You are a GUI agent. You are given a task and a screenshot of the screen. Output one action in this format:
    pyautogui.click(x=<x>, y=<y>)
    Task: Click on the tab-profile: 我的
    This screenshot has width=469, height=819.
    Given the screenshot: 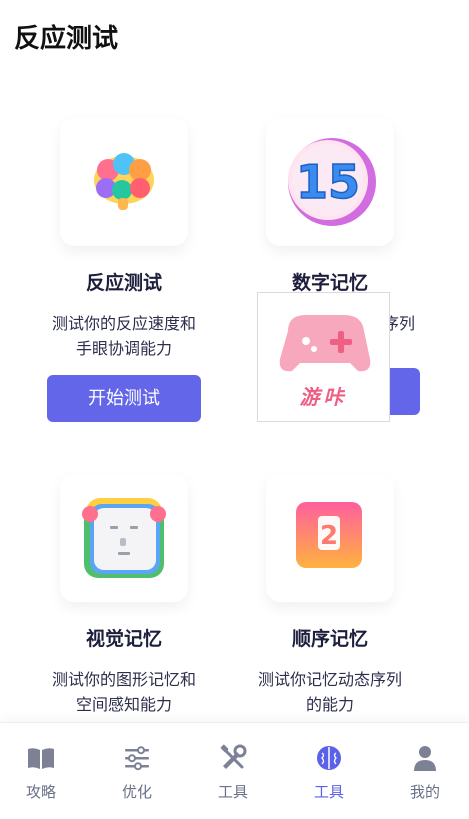 What is the action you would take?
    pyautogui.click(x=425, y=772)
    